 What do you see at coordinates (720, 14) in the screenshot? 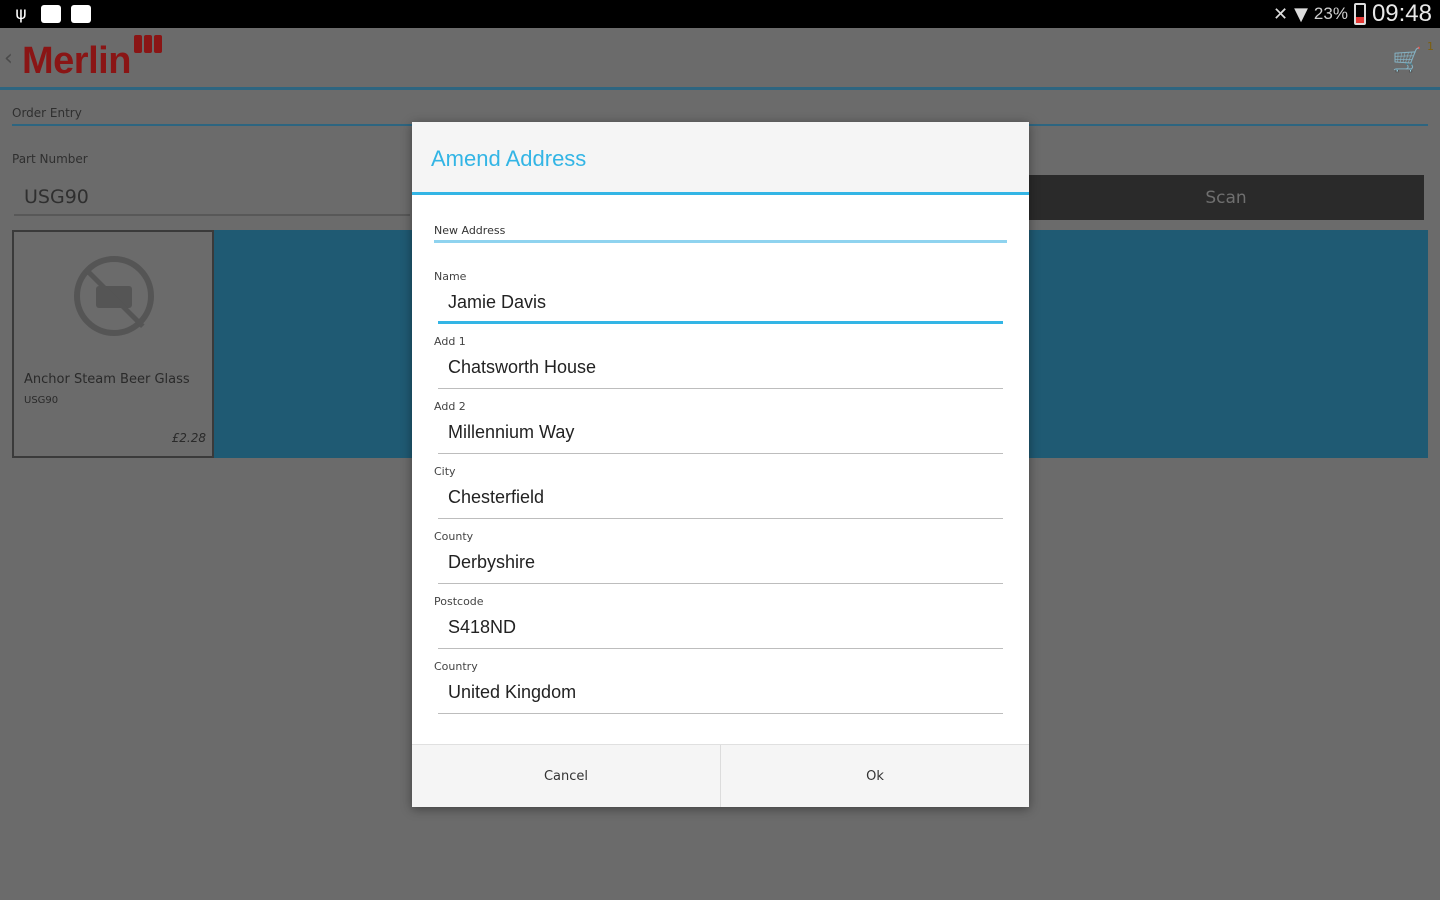
I see `status-bar: ψ ✕ ▼ 23% 09:48` at bounding box center [720, 14].